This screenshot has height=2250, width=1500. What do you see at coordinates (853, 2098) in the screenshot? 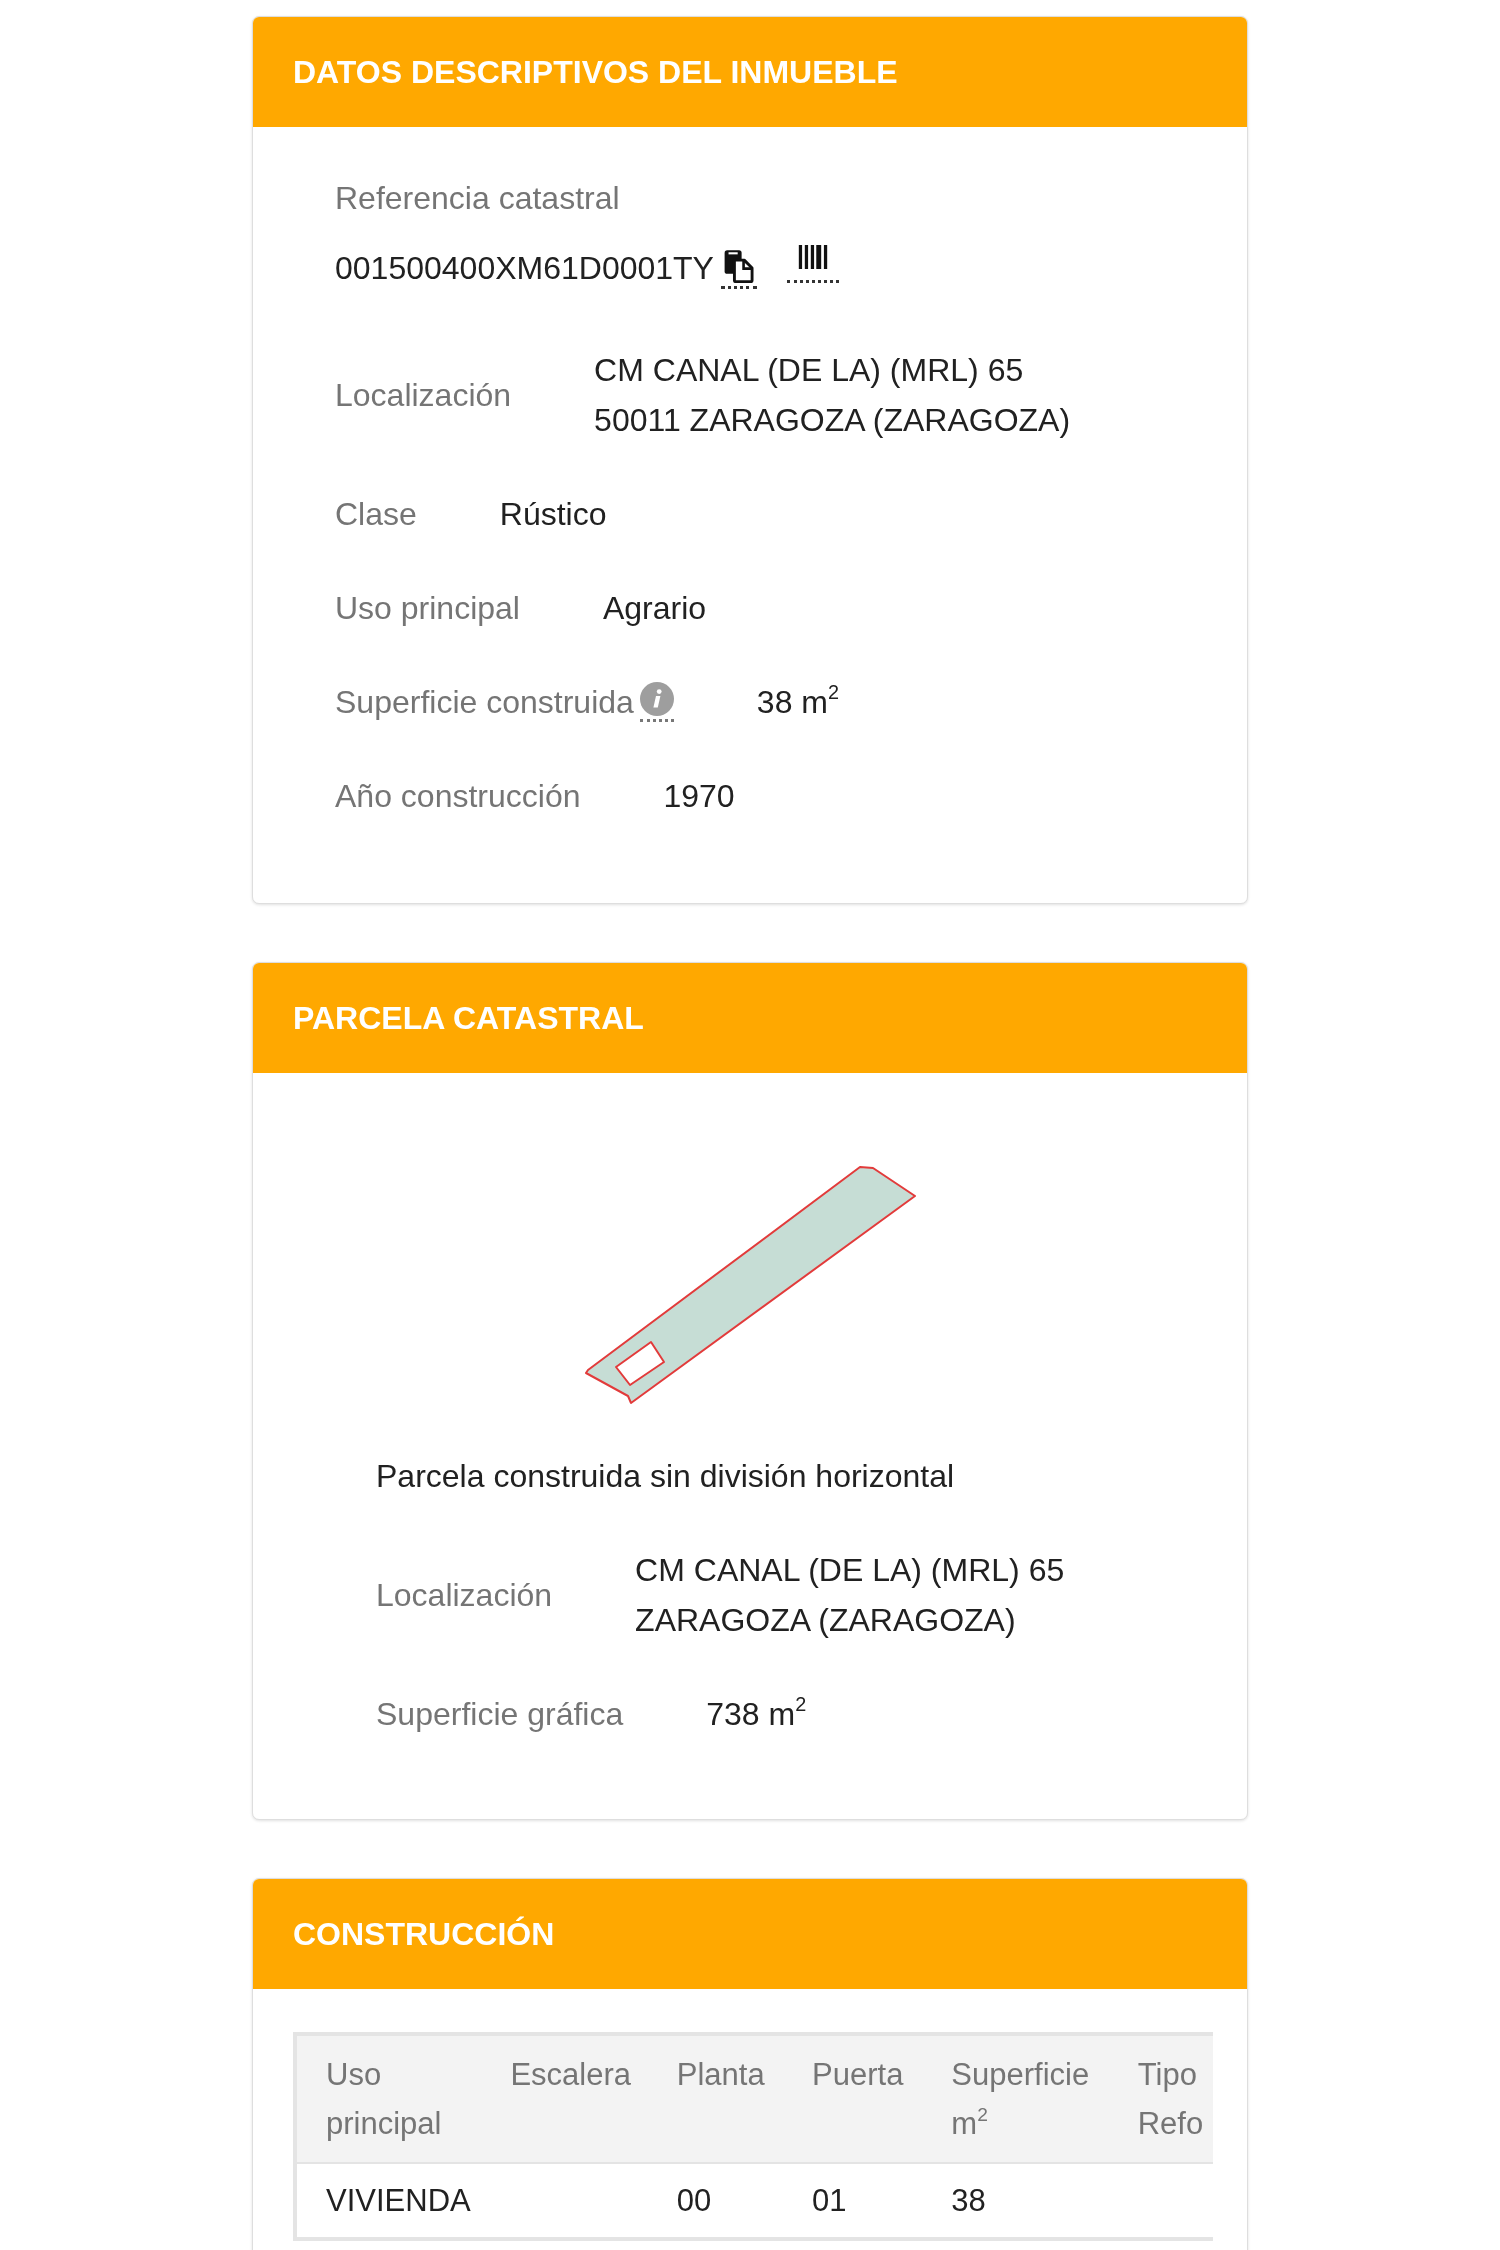
I see `column-header: Puerta` at bounding box center [853, 2098].